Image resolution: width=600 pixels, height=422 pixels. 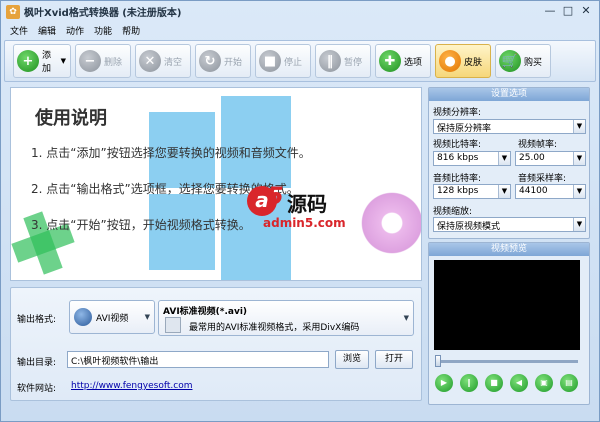 What do you see at coordinates (403, 61) in the screenshot?
I see `options-button: ✚ 选项` at bounding box center [403, 61].